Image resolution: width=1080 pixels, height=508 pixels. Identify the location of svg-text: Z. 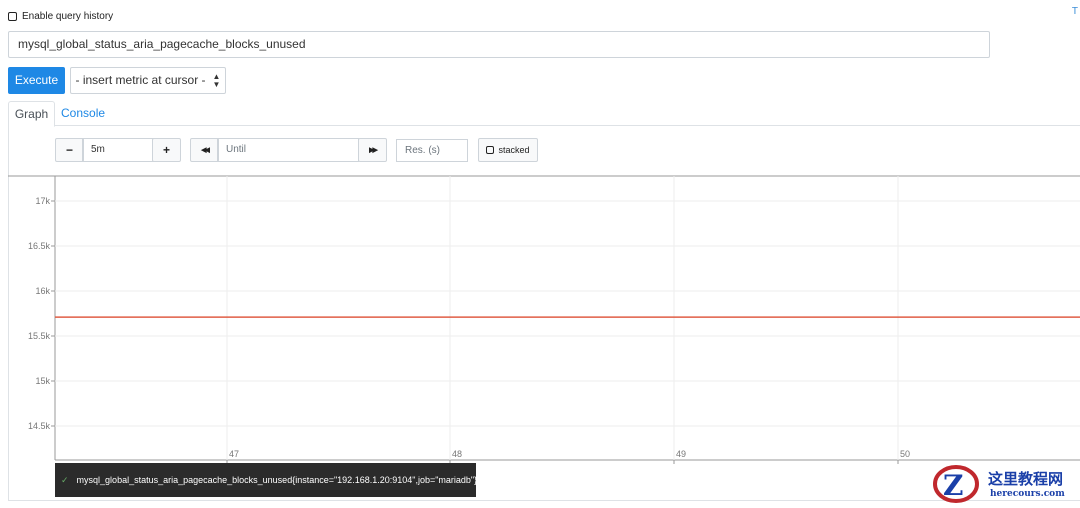
(953, 485).